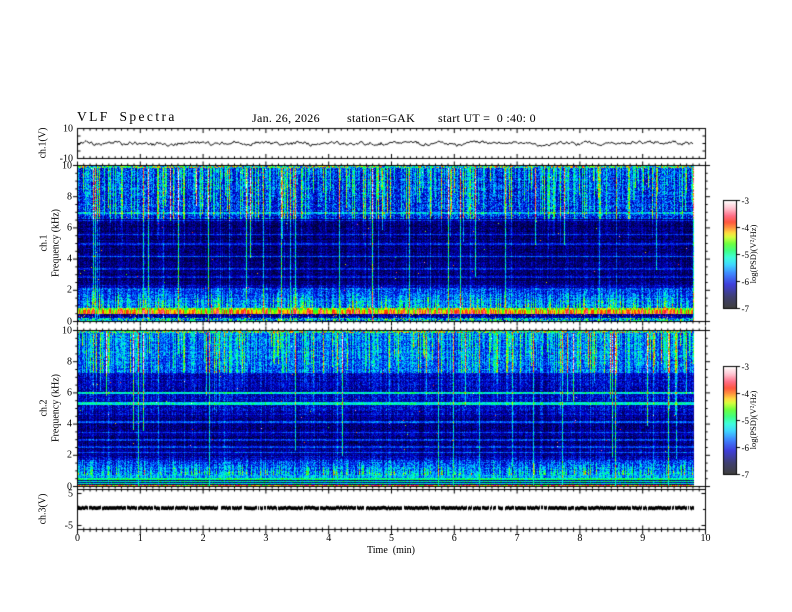 The width and height of the screenshot is (792, 612). What do you see at coordinates (745, 393) in the screenshot?
I see `colorbar2-tick-label: -4` at bounding box center [745, 393].